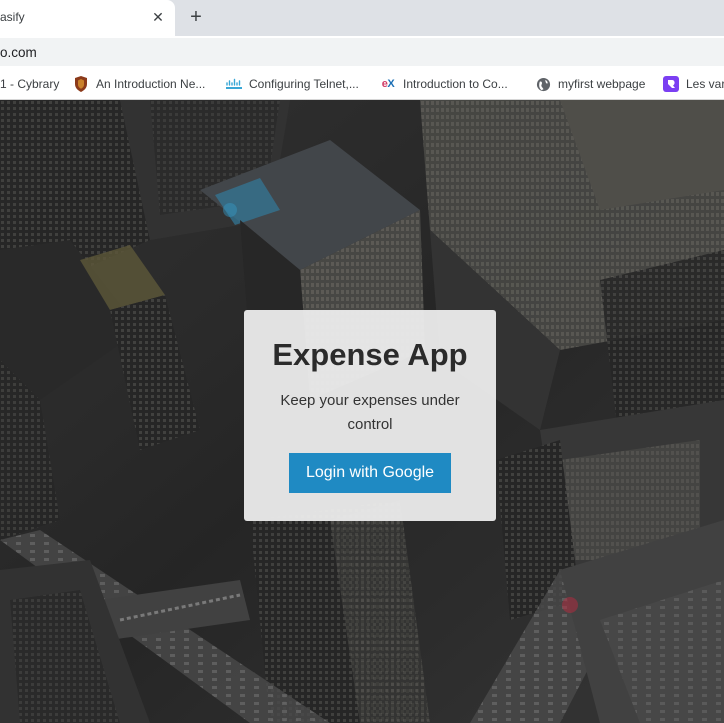 This screenshot has width=724, height=723. What do you see at coordinates (362, 18) in the screenshot?
I see `tab-strip: asify ✕ +` at bounding box center [362, 18].